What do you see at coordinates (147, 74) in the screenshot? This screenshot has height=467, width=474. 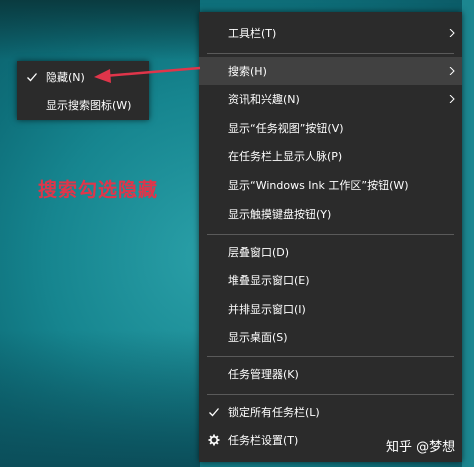 I see `red-arrow-icon` at bounding box center [147, 74].